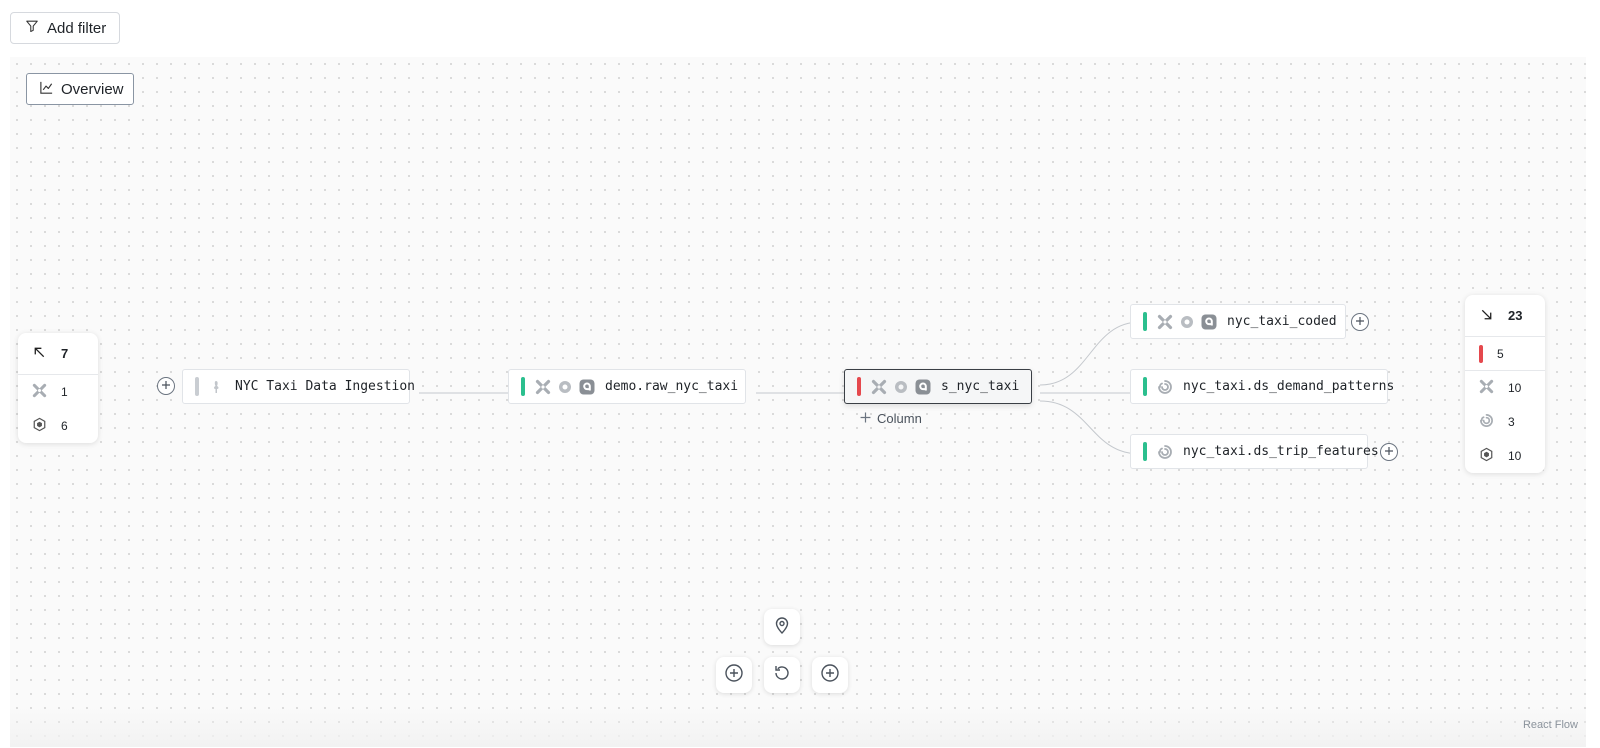  I want to click on rotate-ccw-icon, so click(782, 675).